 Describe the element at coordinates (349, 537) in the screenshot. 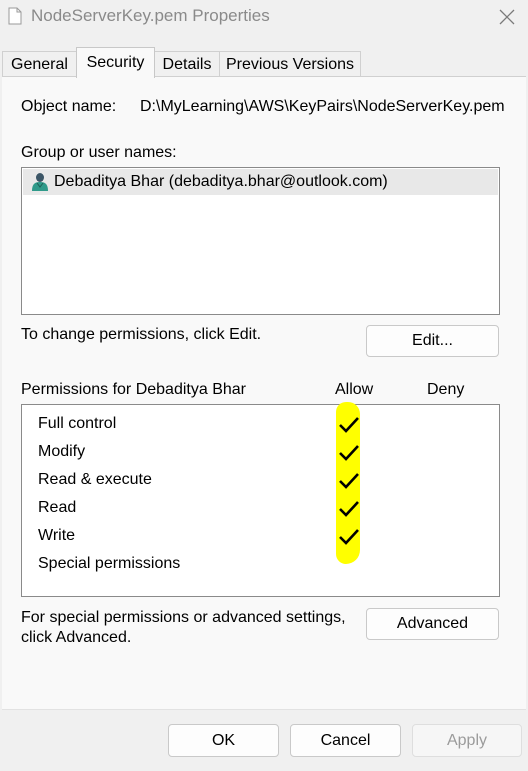

I see `allow-write-check-icon` at that location.